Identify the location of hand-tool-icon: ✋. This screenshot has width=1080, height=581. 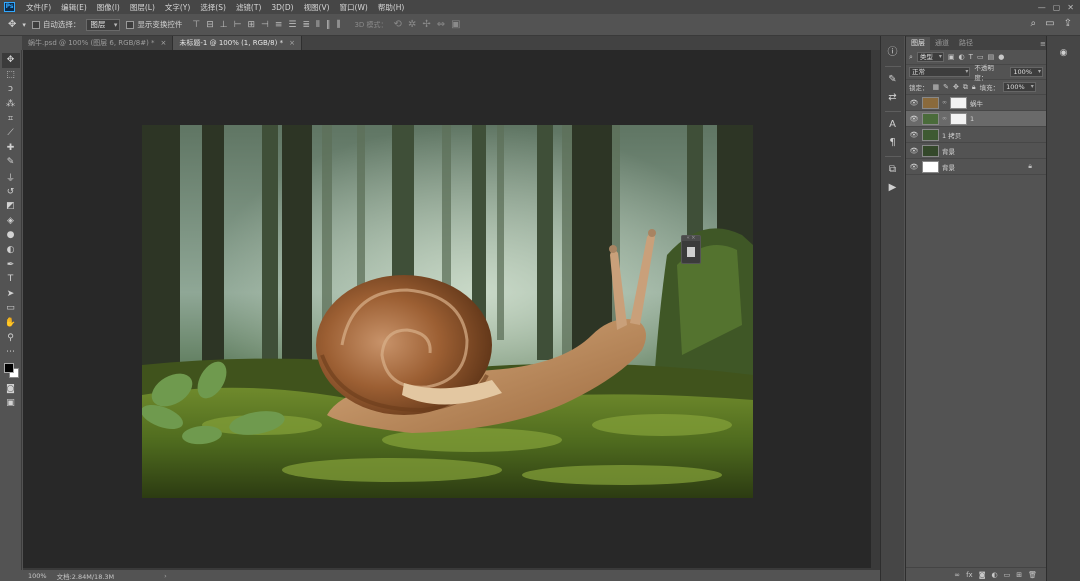
(11, 323).